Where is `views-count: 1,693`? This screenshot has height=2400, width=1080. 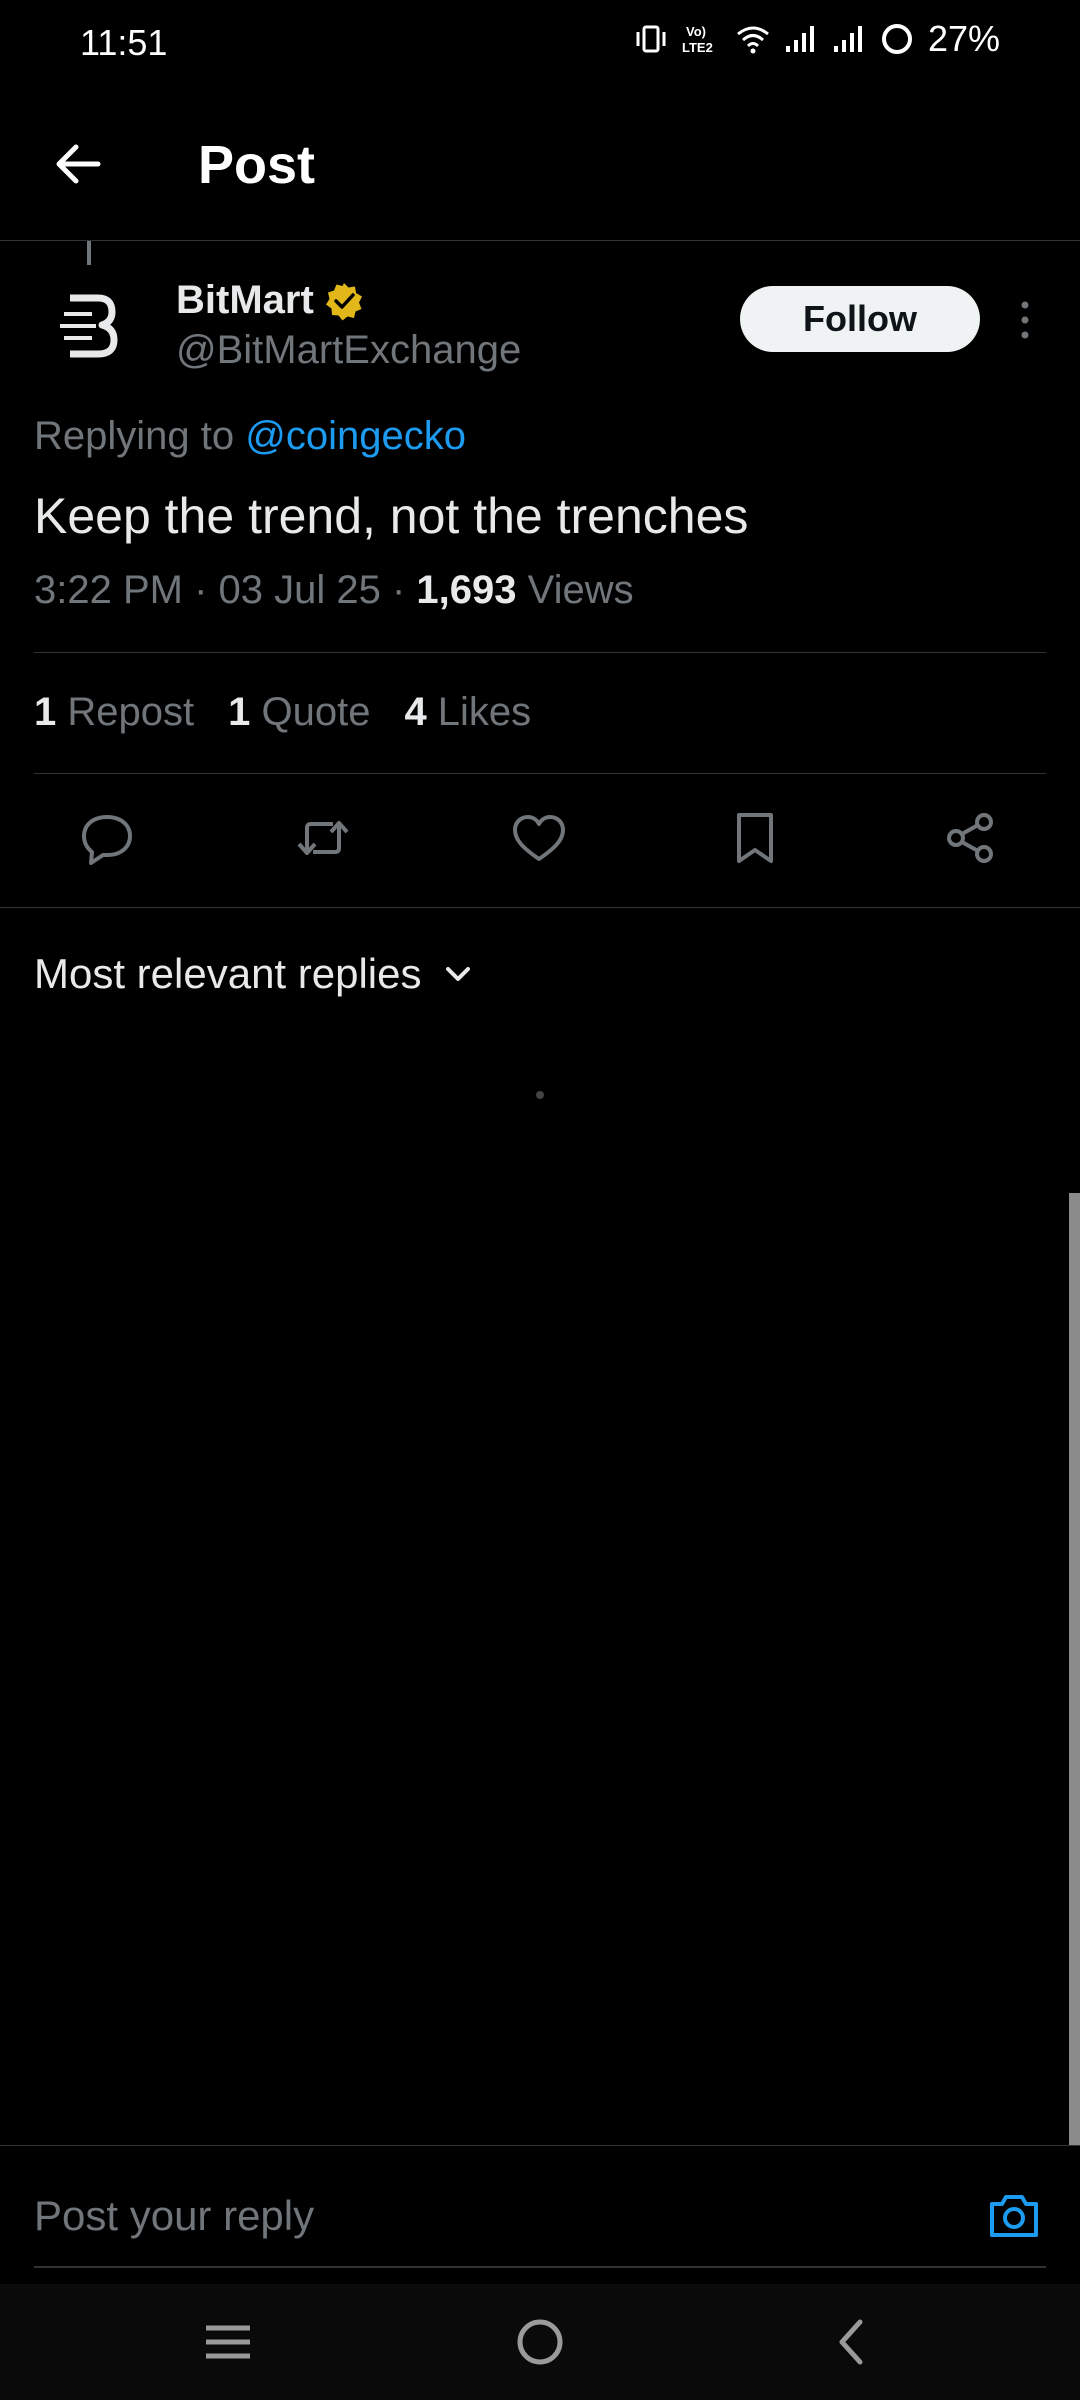
views-count: 1,693 is located at coordinates (466, 590).